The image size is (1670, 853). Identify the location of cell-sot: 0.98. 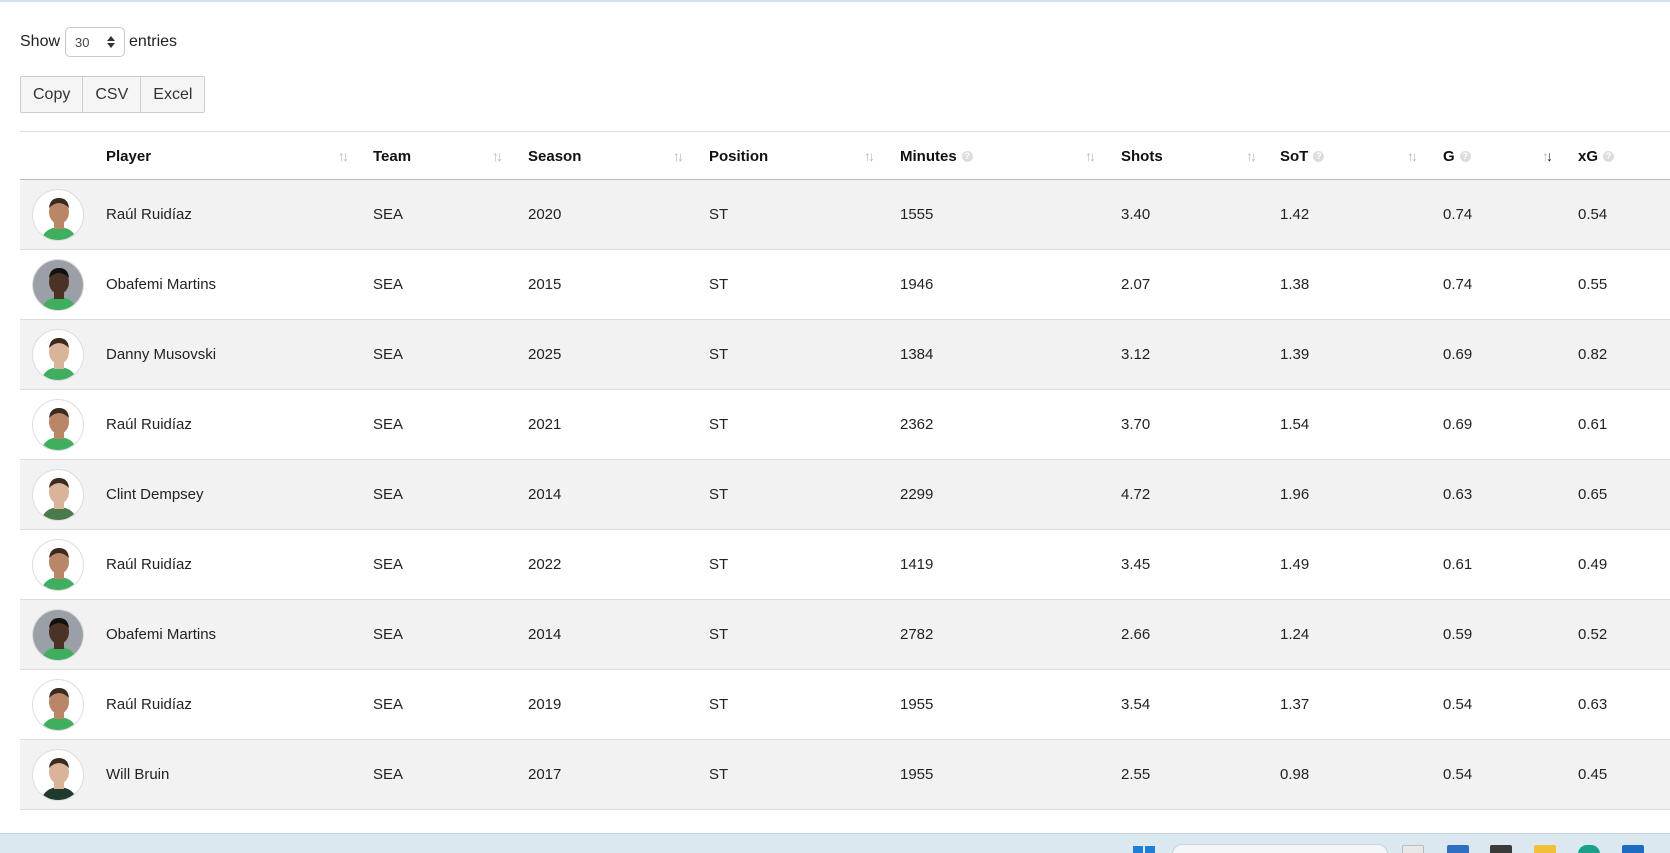
(1295, 774).